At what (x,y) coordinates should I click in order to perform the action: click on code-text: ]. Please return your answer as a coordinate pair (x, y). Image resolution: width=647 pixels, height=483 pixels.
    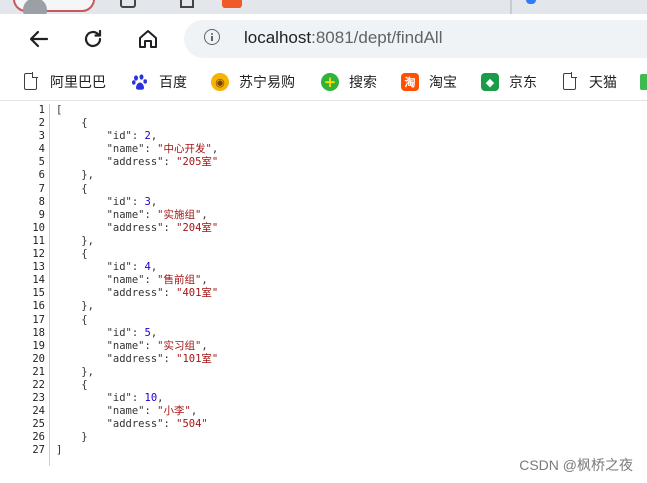
    Looking at the image, I should click on (59, 450).